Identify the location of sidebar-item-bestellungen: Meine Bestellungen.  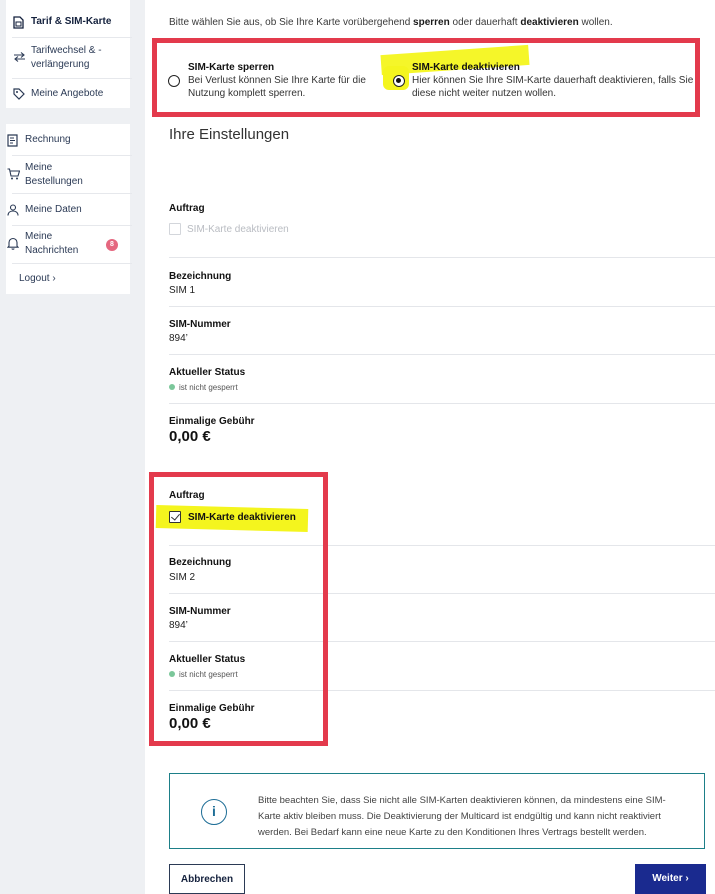
(66, 175).